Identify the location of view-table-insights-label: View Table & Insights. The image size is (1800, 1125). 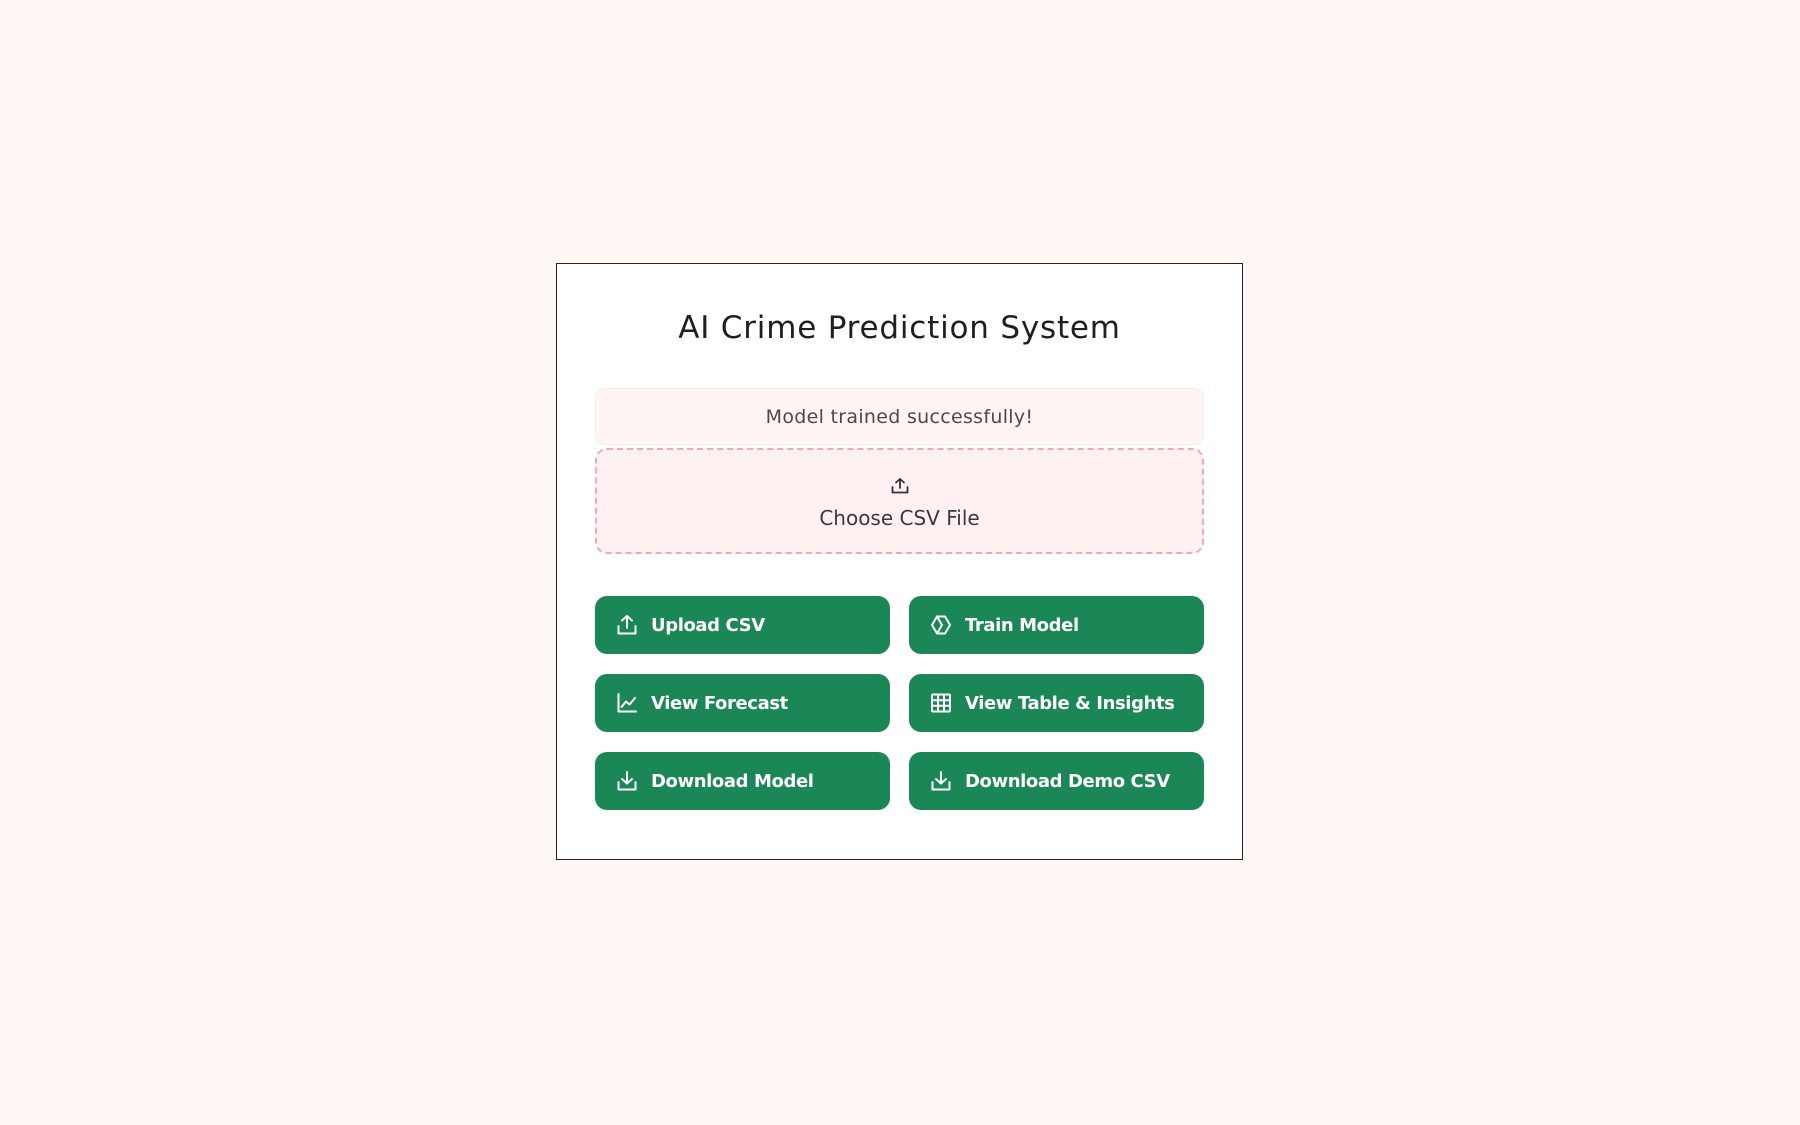
(1070, 703).